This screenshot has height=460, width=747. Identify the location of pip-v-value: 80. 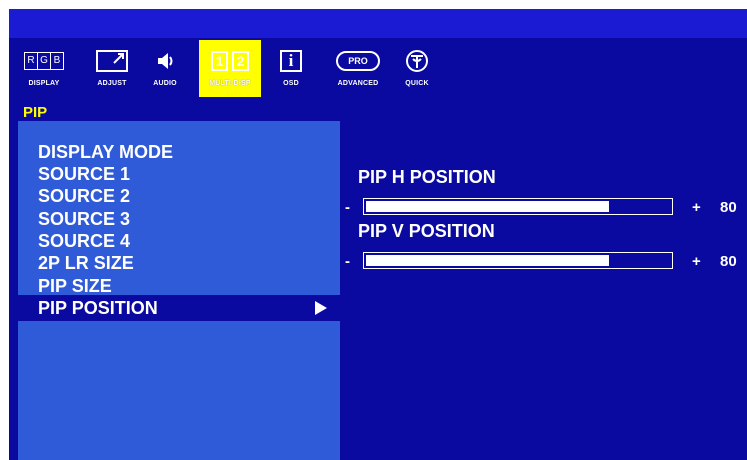
(728, 261).